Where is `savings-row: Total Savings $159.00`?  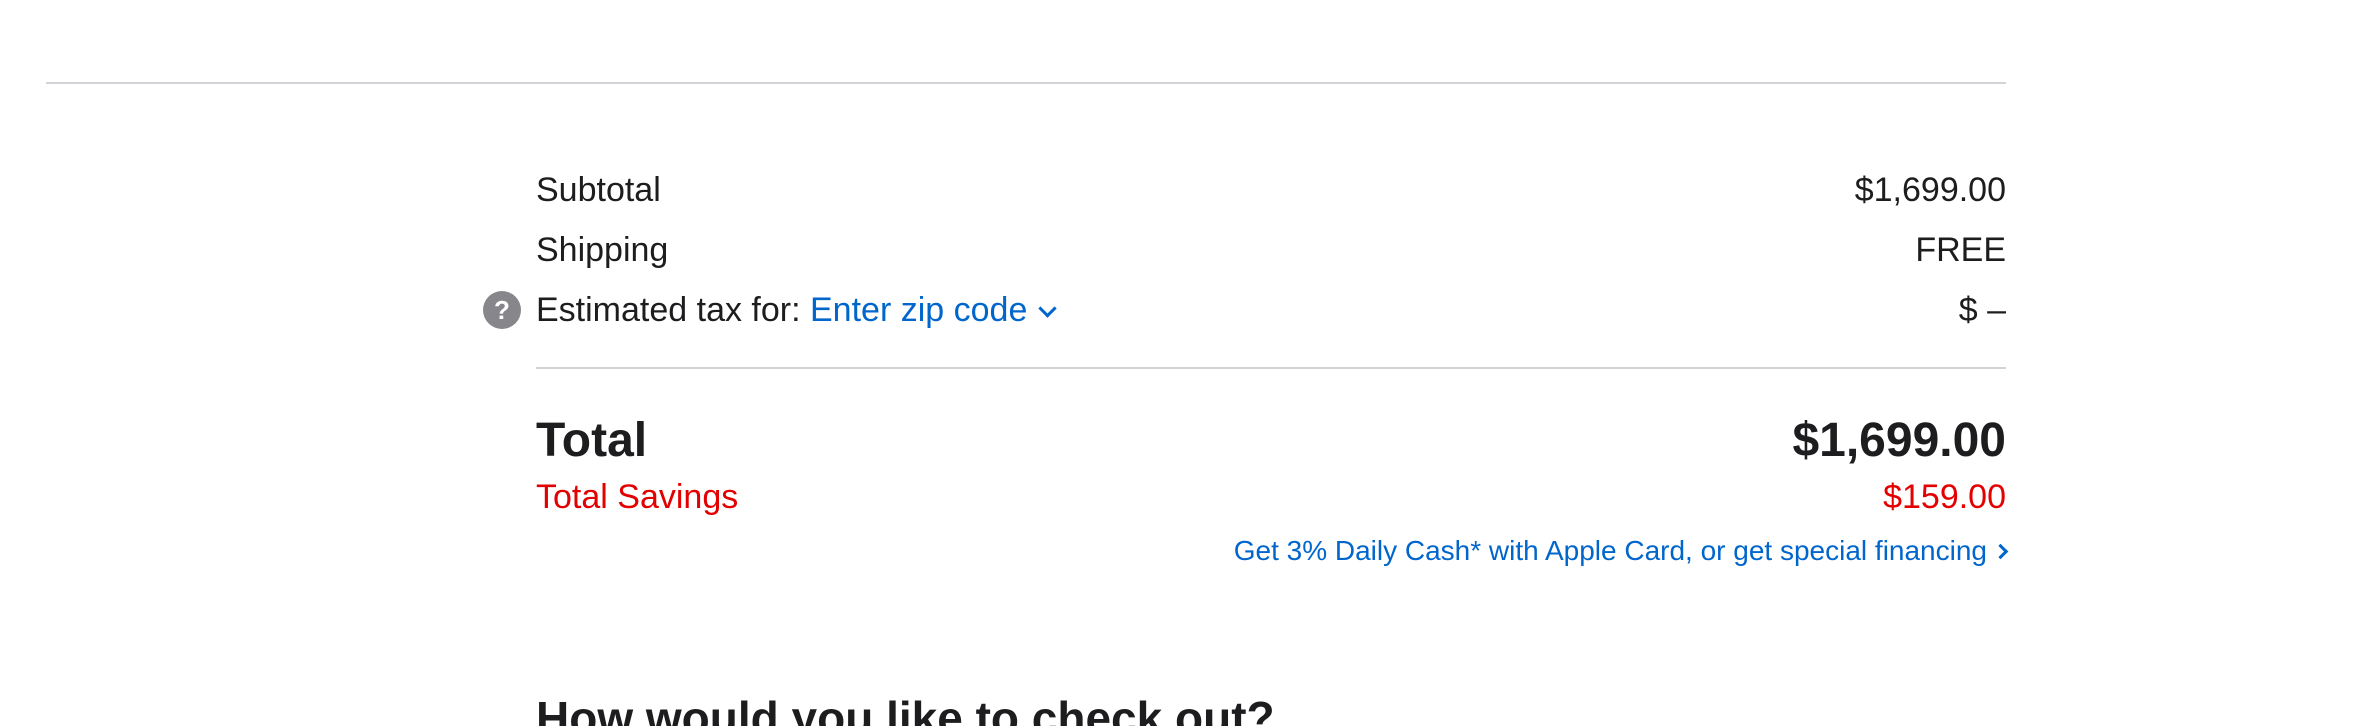
savings-row: Total Savings $159.00 is located at coordinates (1271, 497).